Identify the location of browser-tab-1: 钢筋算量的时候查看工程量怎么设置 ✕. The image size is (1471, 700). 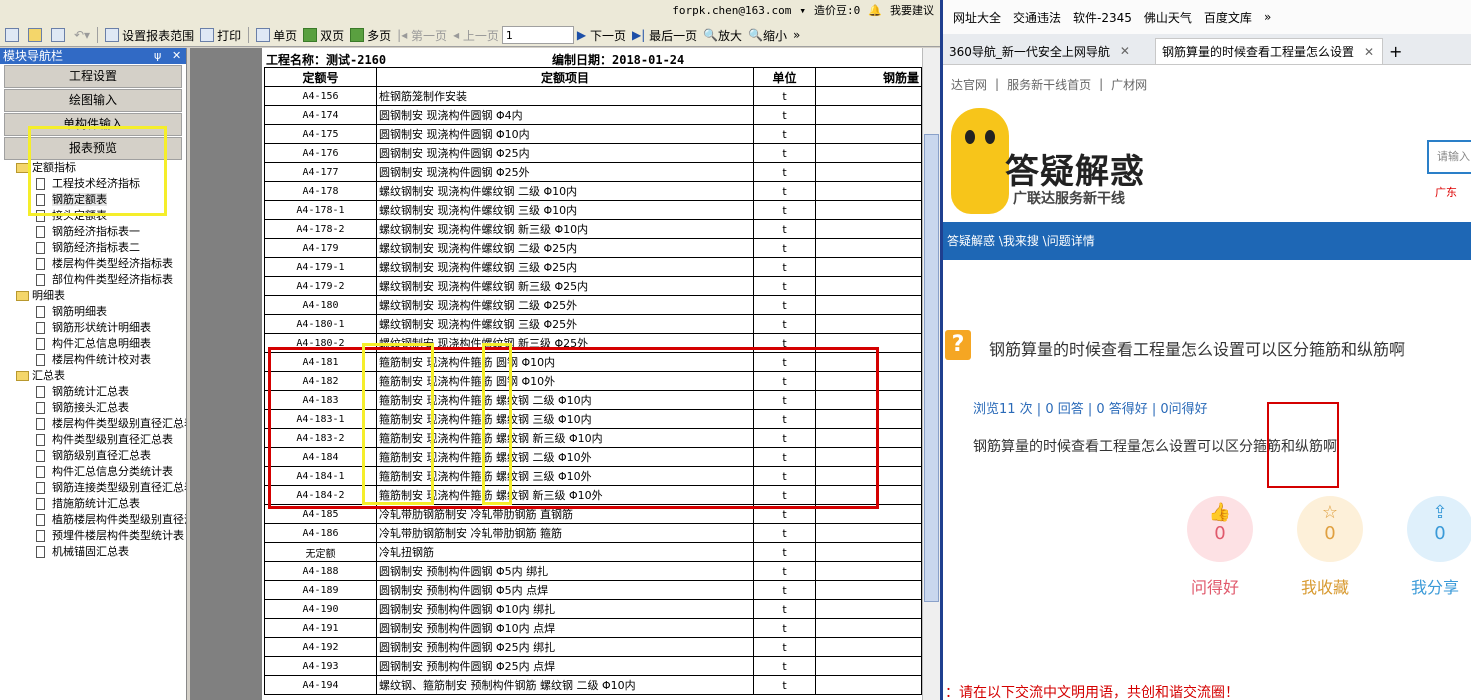
(1269, 51).